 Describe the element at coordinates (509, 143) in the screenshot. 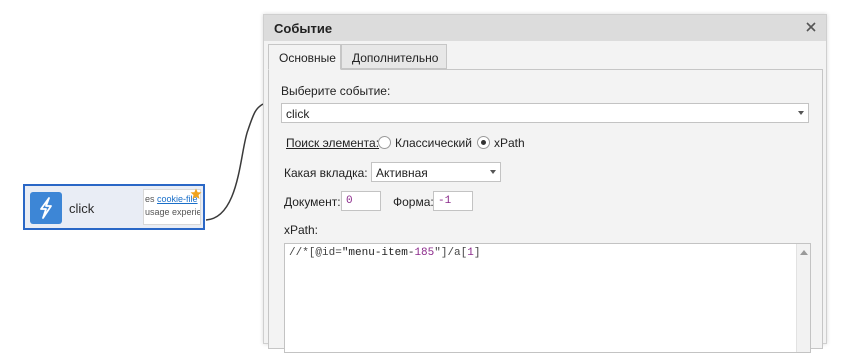

I see `radio-xpath-label: xPath` at that location.